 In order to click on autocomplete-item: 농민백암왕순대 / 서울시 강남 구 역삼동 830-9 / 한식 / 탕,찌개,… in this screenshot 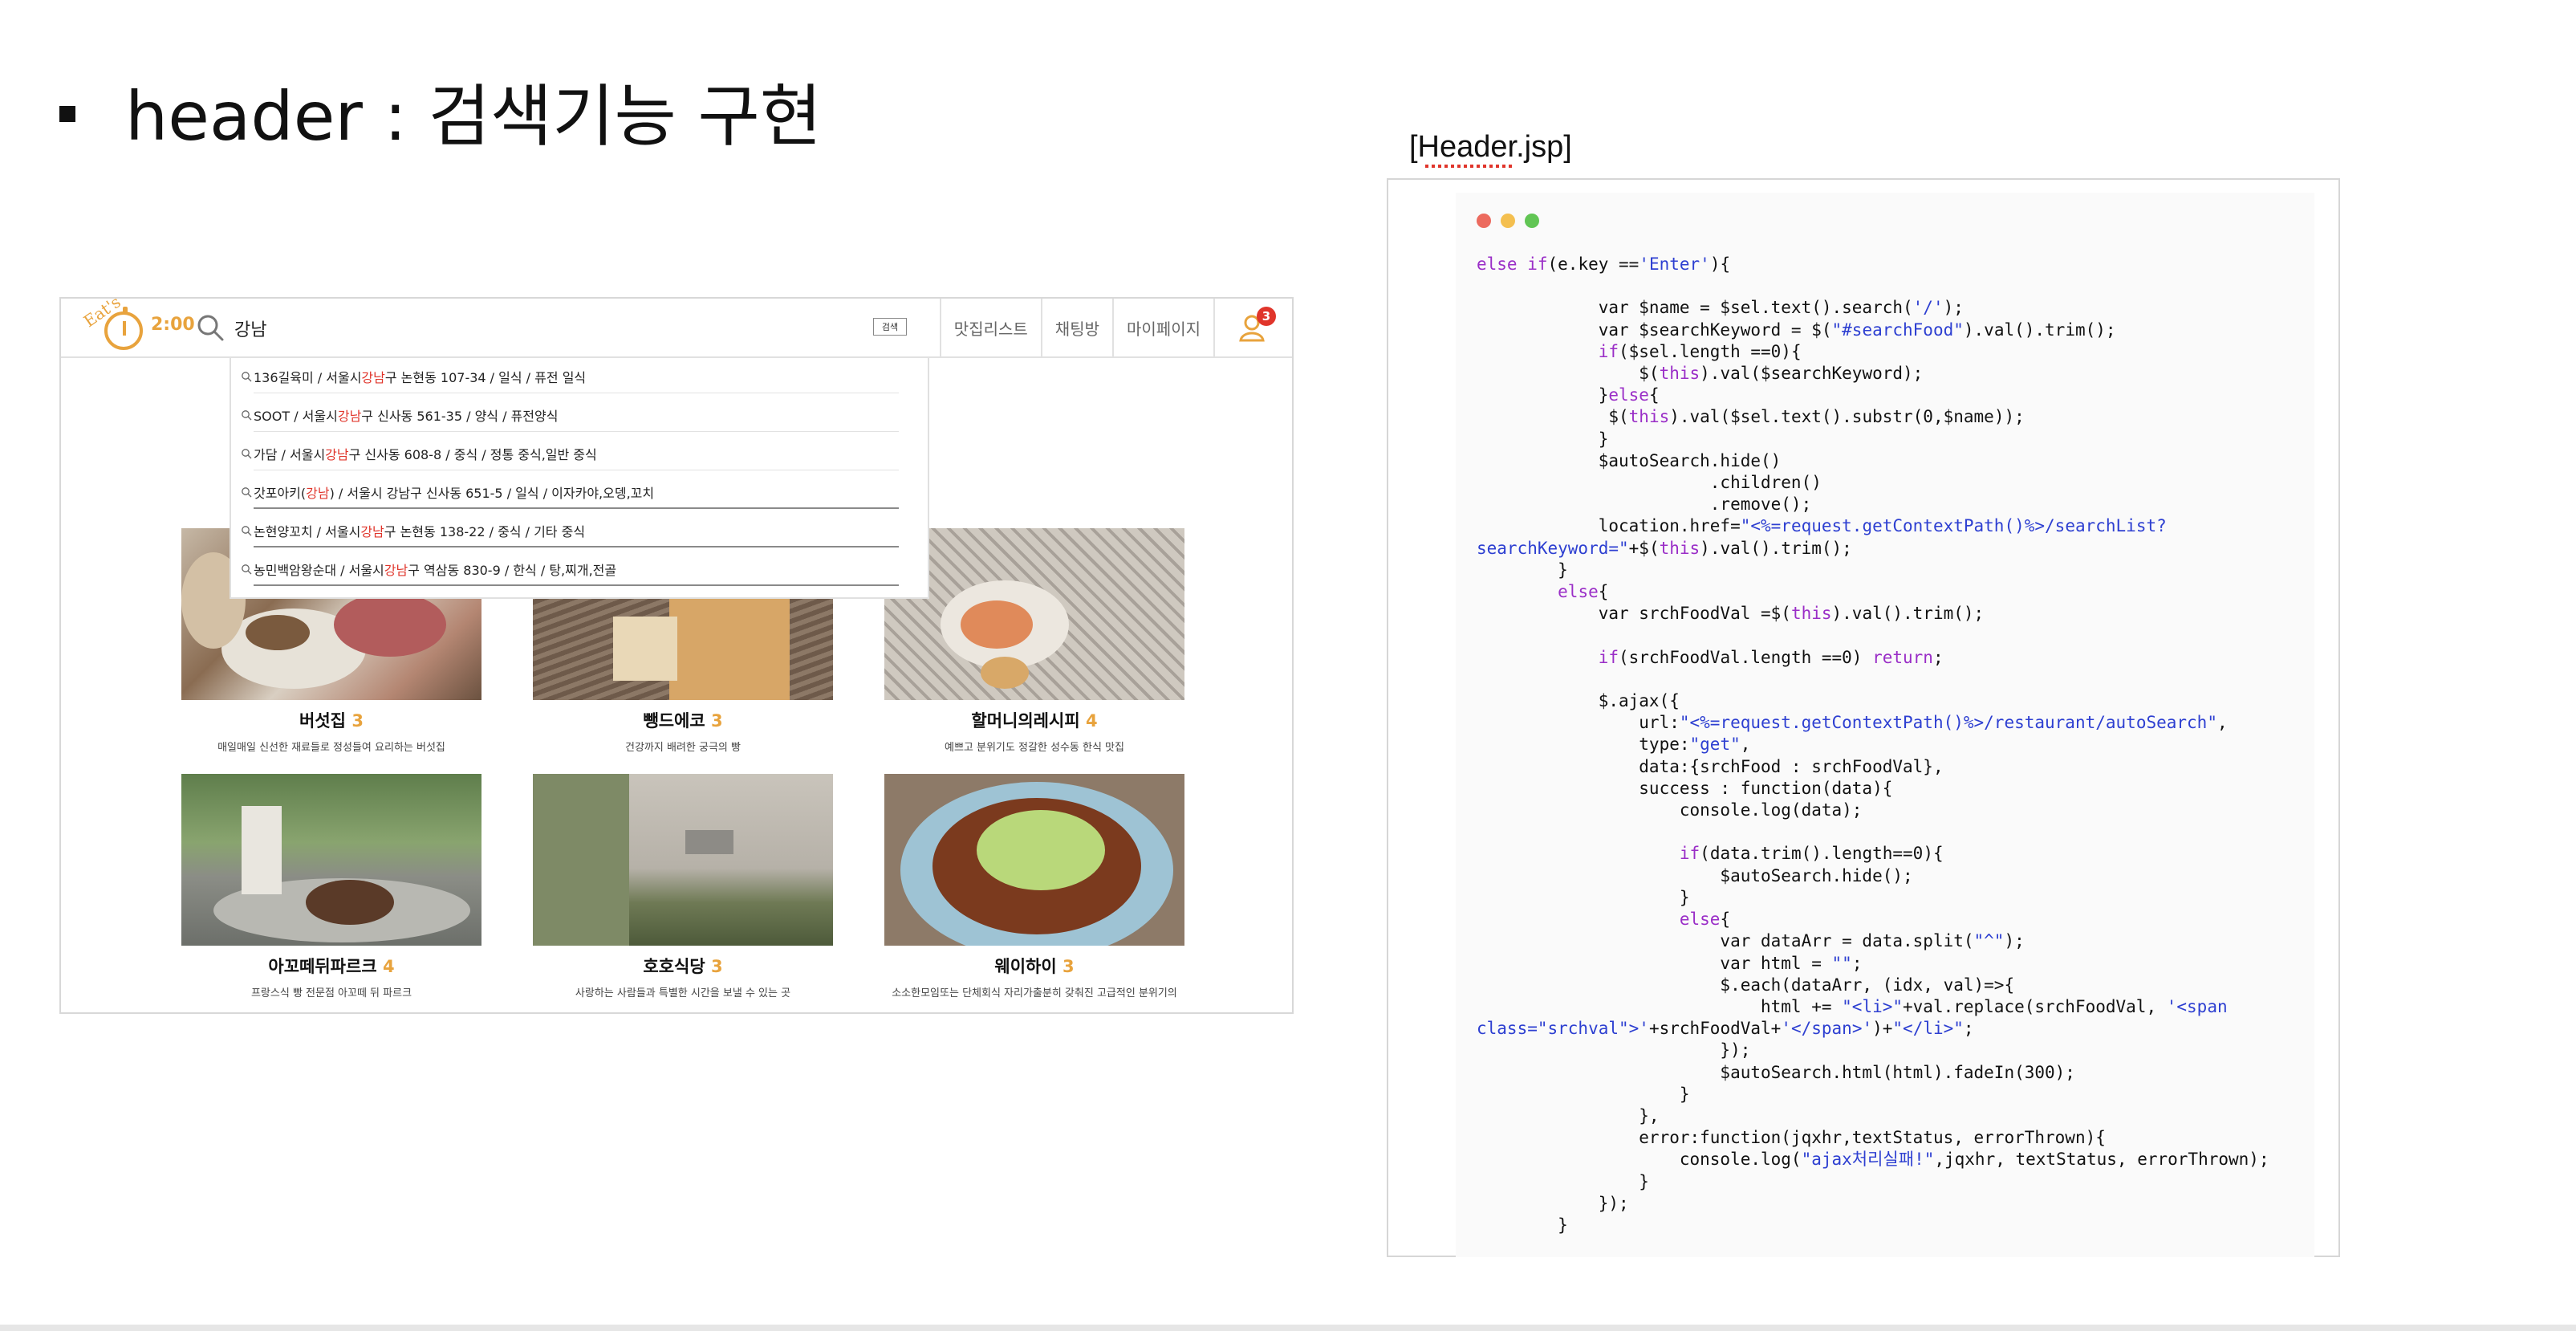, I will do `click(570, 569)`.